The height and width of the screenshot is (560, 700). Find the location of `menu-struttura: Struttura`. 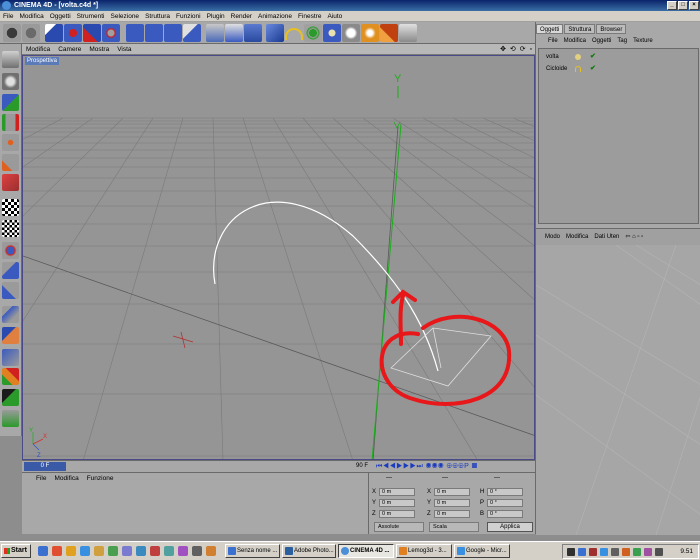

menu-struttura: Struttura is located at coordinates (157, 16).